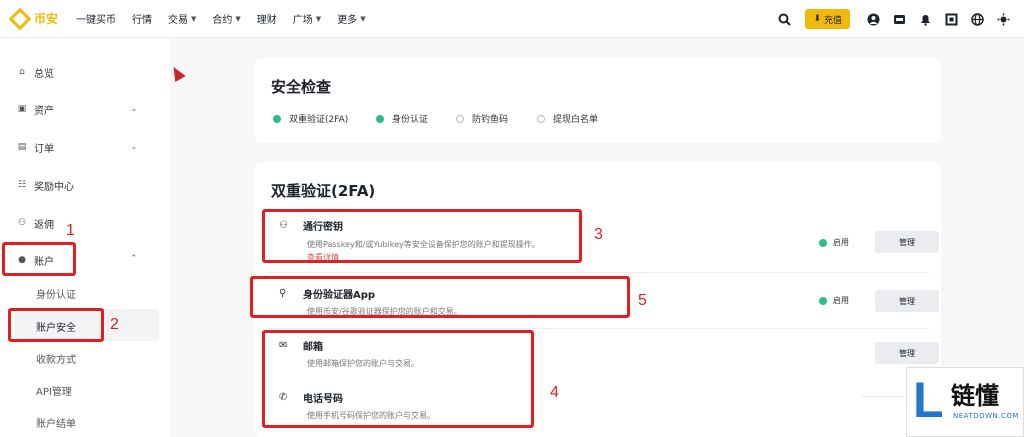  What do you see at coordinates (1003, 19) in the screenshot?
I see `theme-icon` at bounding box center [1003, 19].